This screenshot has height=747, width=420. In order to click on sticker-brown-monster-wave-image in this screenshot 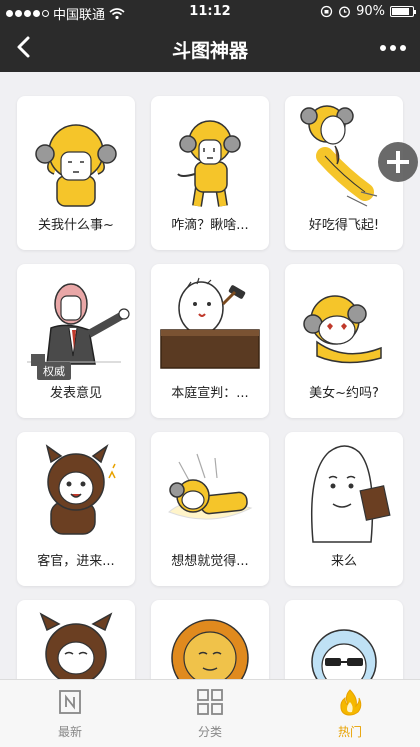, I will do `click(80, 489)`.